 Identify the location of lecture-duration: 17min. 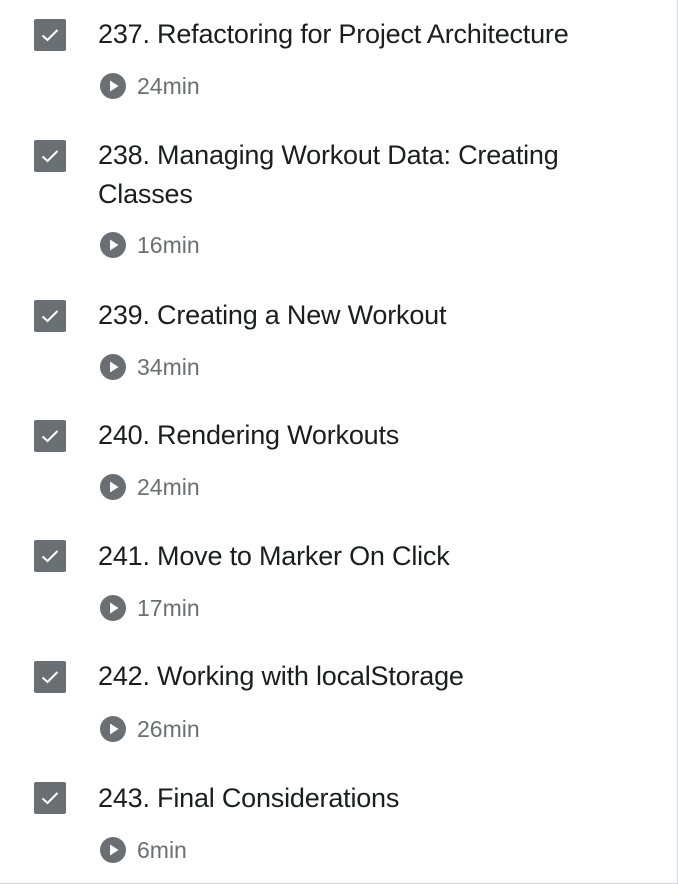
(168, 608).